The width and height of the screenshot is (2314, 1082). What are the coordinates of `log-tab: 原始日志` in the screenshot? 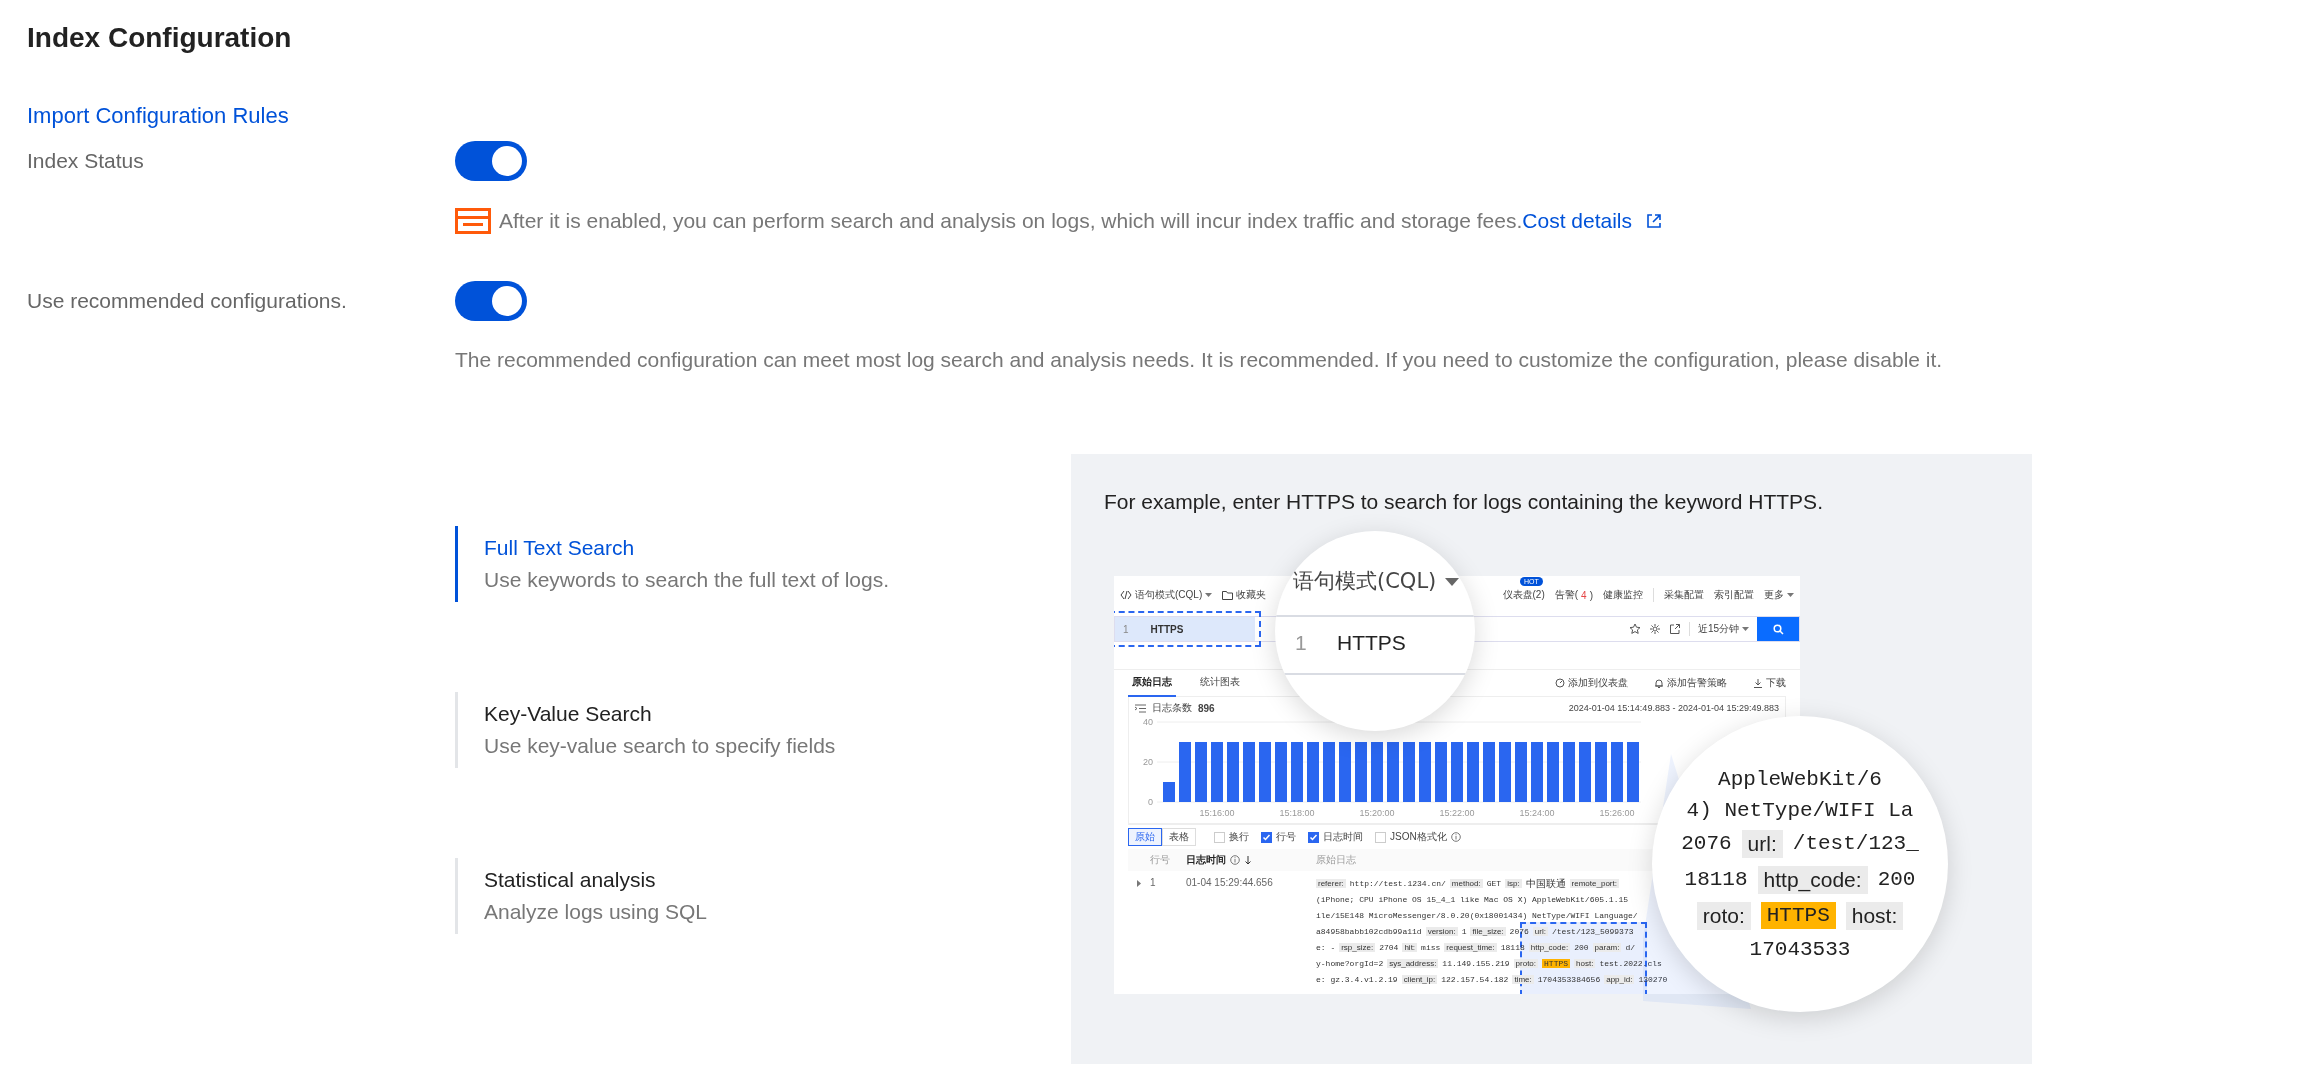 It's located at (1152, 683).